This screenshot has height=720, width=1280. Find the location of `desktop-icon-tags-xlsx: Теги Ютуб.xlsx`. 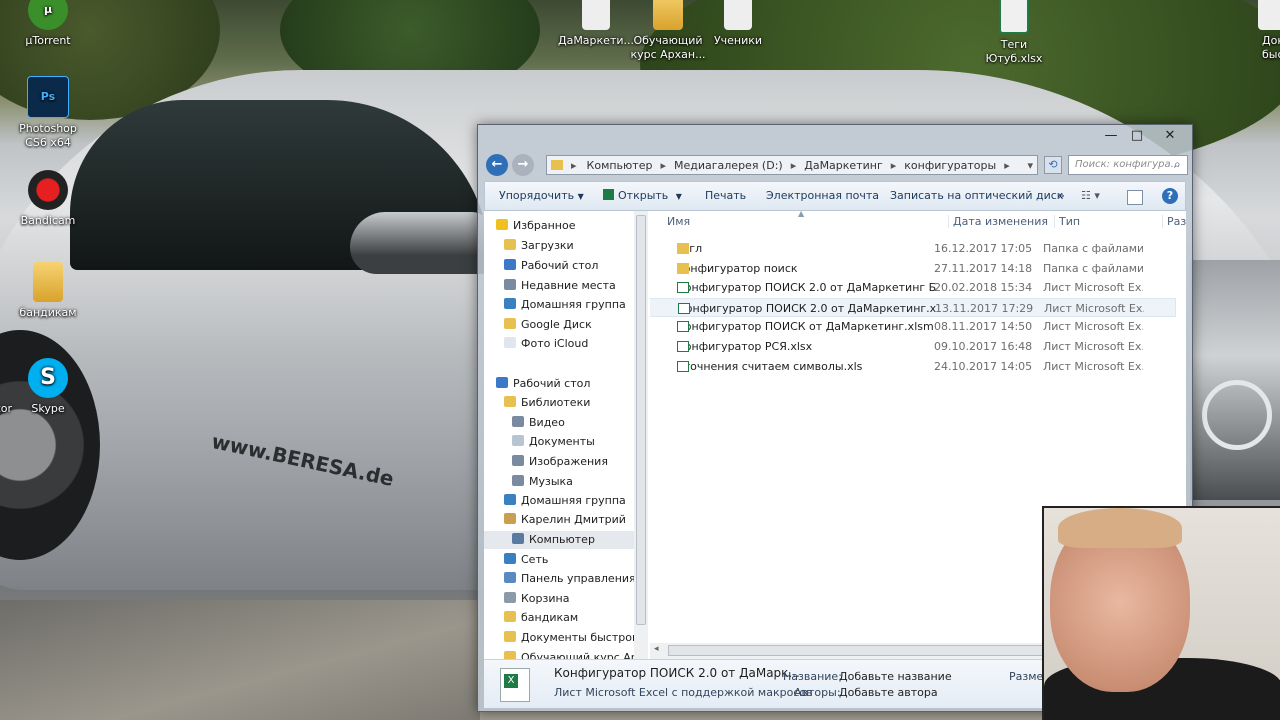

desktop-icon-tags-xlsx: Теги Ютуб.xlsx is located at coordinates (1014, 33).